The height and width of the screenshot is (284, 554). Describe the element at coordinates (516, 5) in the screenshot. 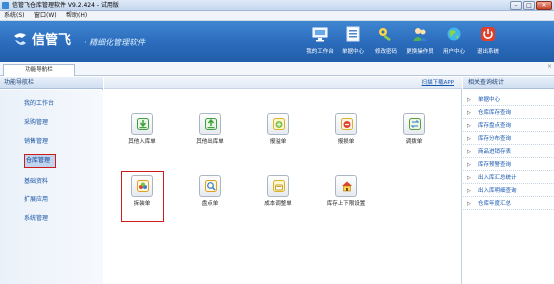

I see `minimize-button: –` at that location.